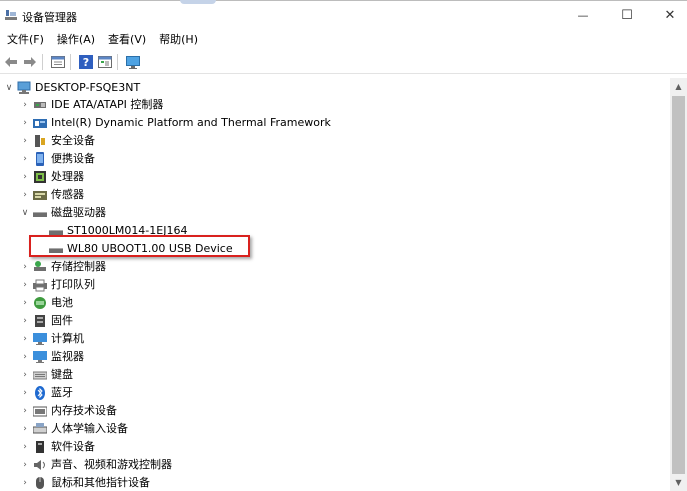 The width and height of the screenshot is (687, 491). I want to click on tree-item-portable: › 便携设备, so click(57, 159).